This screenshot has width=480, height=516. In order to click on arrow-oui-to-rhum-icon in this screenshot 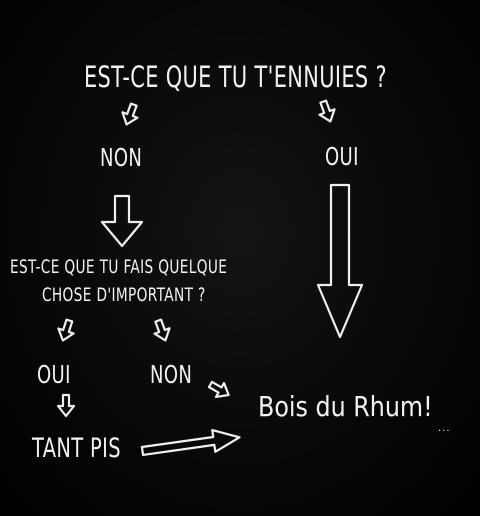, I will do `click(340, 261)`.